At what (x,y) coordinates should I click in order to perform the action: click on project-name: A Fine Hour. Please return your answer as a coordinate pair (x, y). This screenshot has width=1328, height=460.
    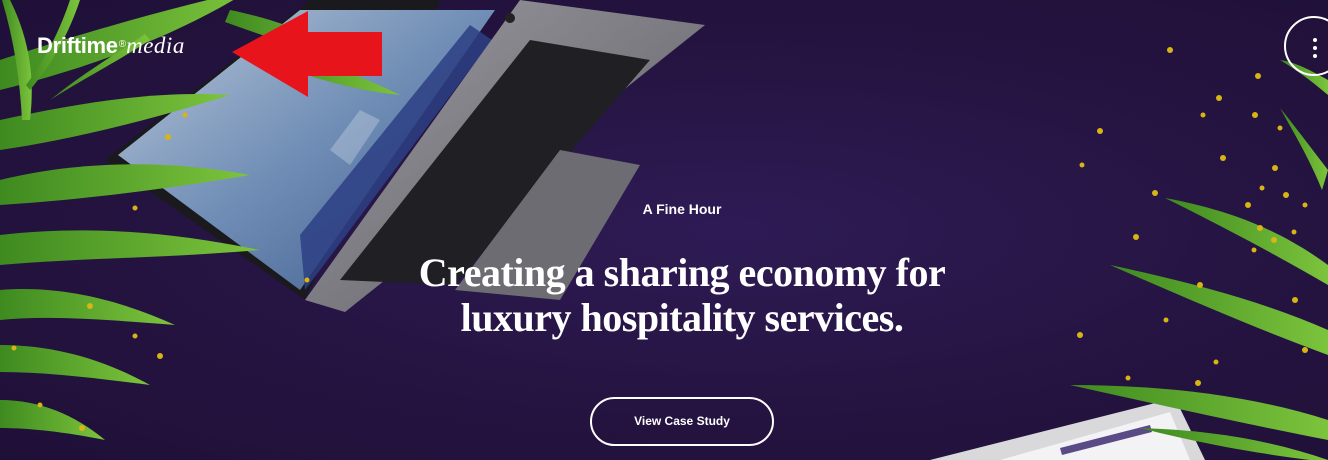
    Looking at the image, I should click on (682, 209).